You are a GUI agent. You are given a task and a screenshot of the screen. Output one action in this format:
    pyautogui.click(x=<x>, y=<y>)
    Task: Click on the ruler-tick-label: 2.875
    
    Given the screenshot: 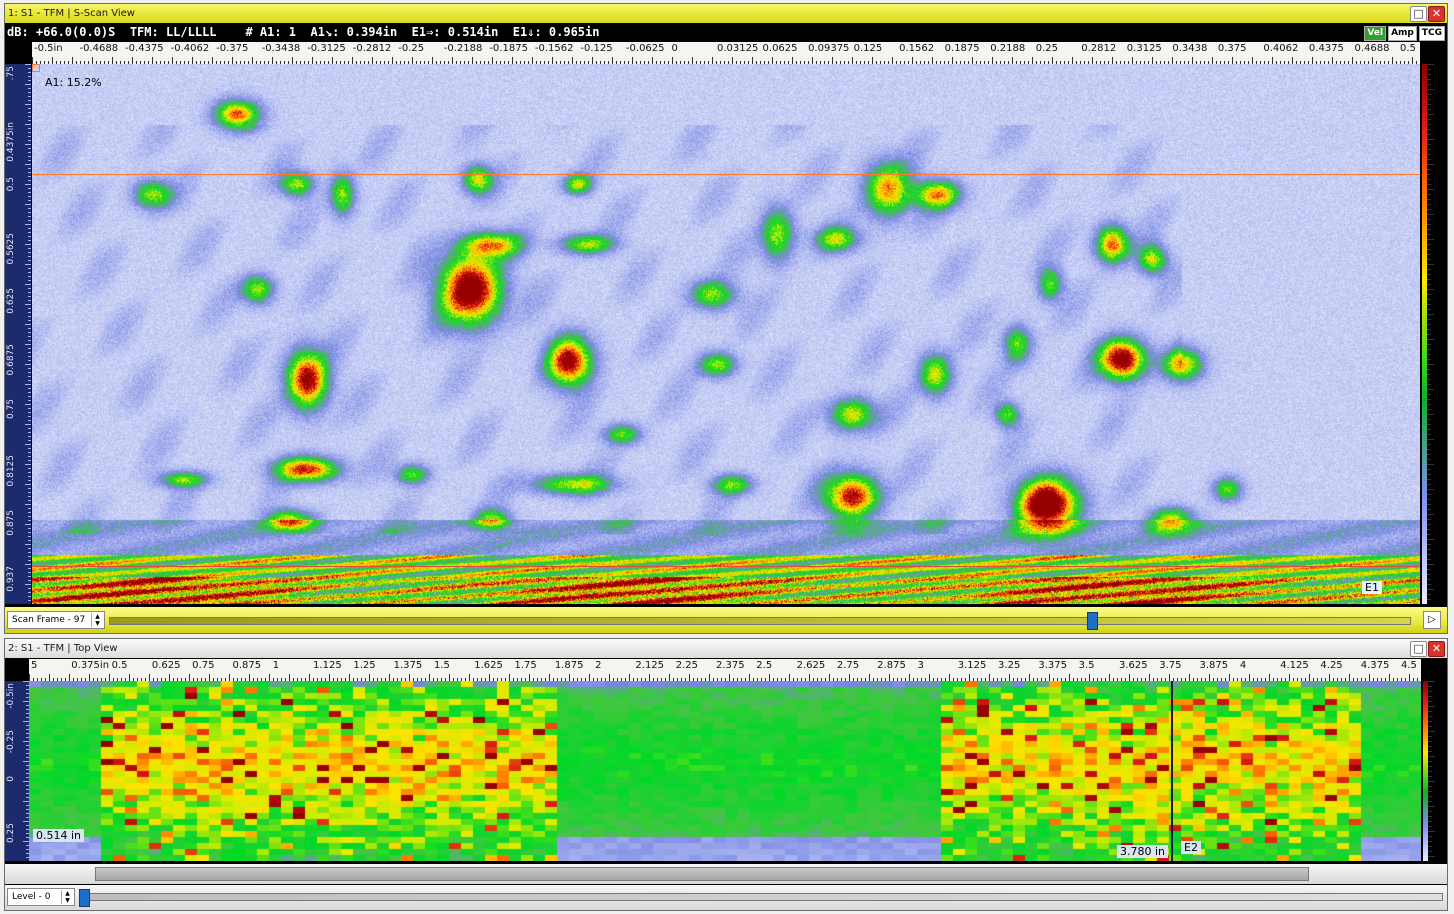 What is the action you would take?
    pyautogui.click(x=891, y=665)
    